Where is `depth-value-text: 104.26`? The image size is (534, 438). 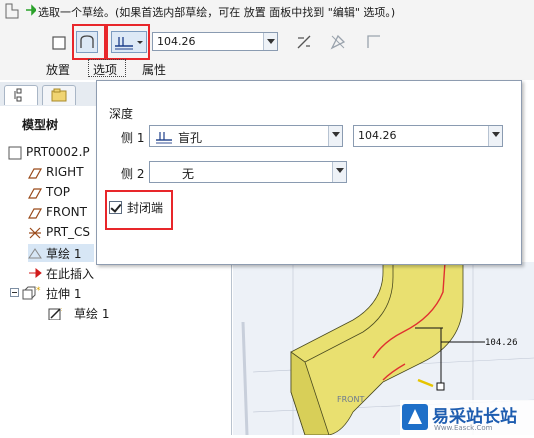
depth-value-text: 104.26 is located at coordinates (176, 41).